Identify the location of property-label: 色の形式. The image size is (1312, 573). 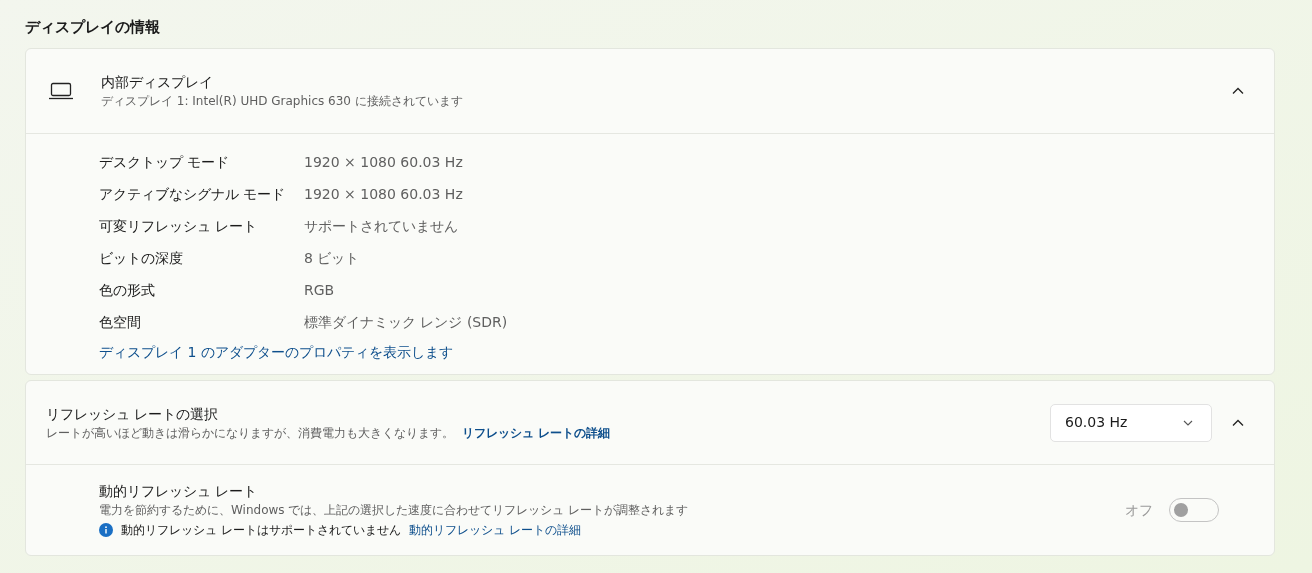
(127, 290).